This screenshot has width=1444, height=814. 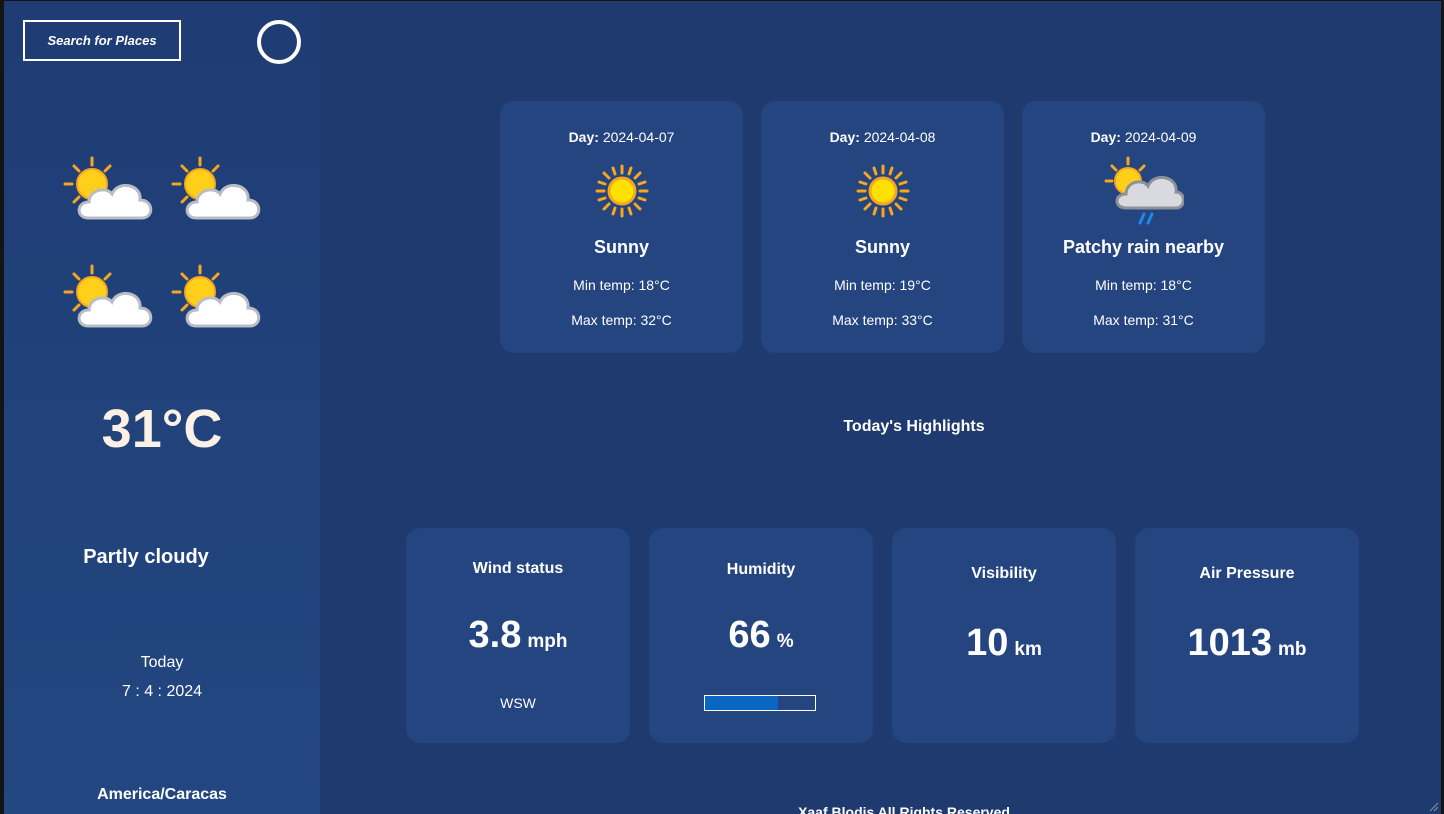 What do you see at coordinates (1143, 137) in the screenshot?
I see `forecast-day: Day: 2024-04-09` at bounding box center [1143, 137].